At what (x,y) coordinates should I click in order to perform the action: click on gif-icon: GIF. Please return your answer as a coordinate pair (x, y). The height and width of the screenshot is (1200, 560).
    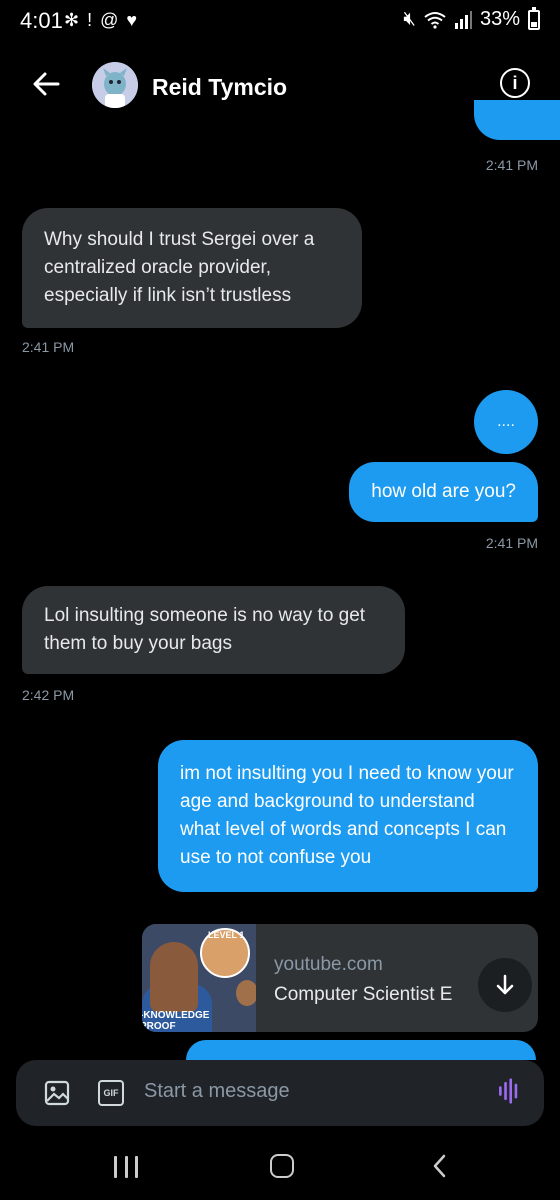
    Looking at the image, I should click on (111, 1093).